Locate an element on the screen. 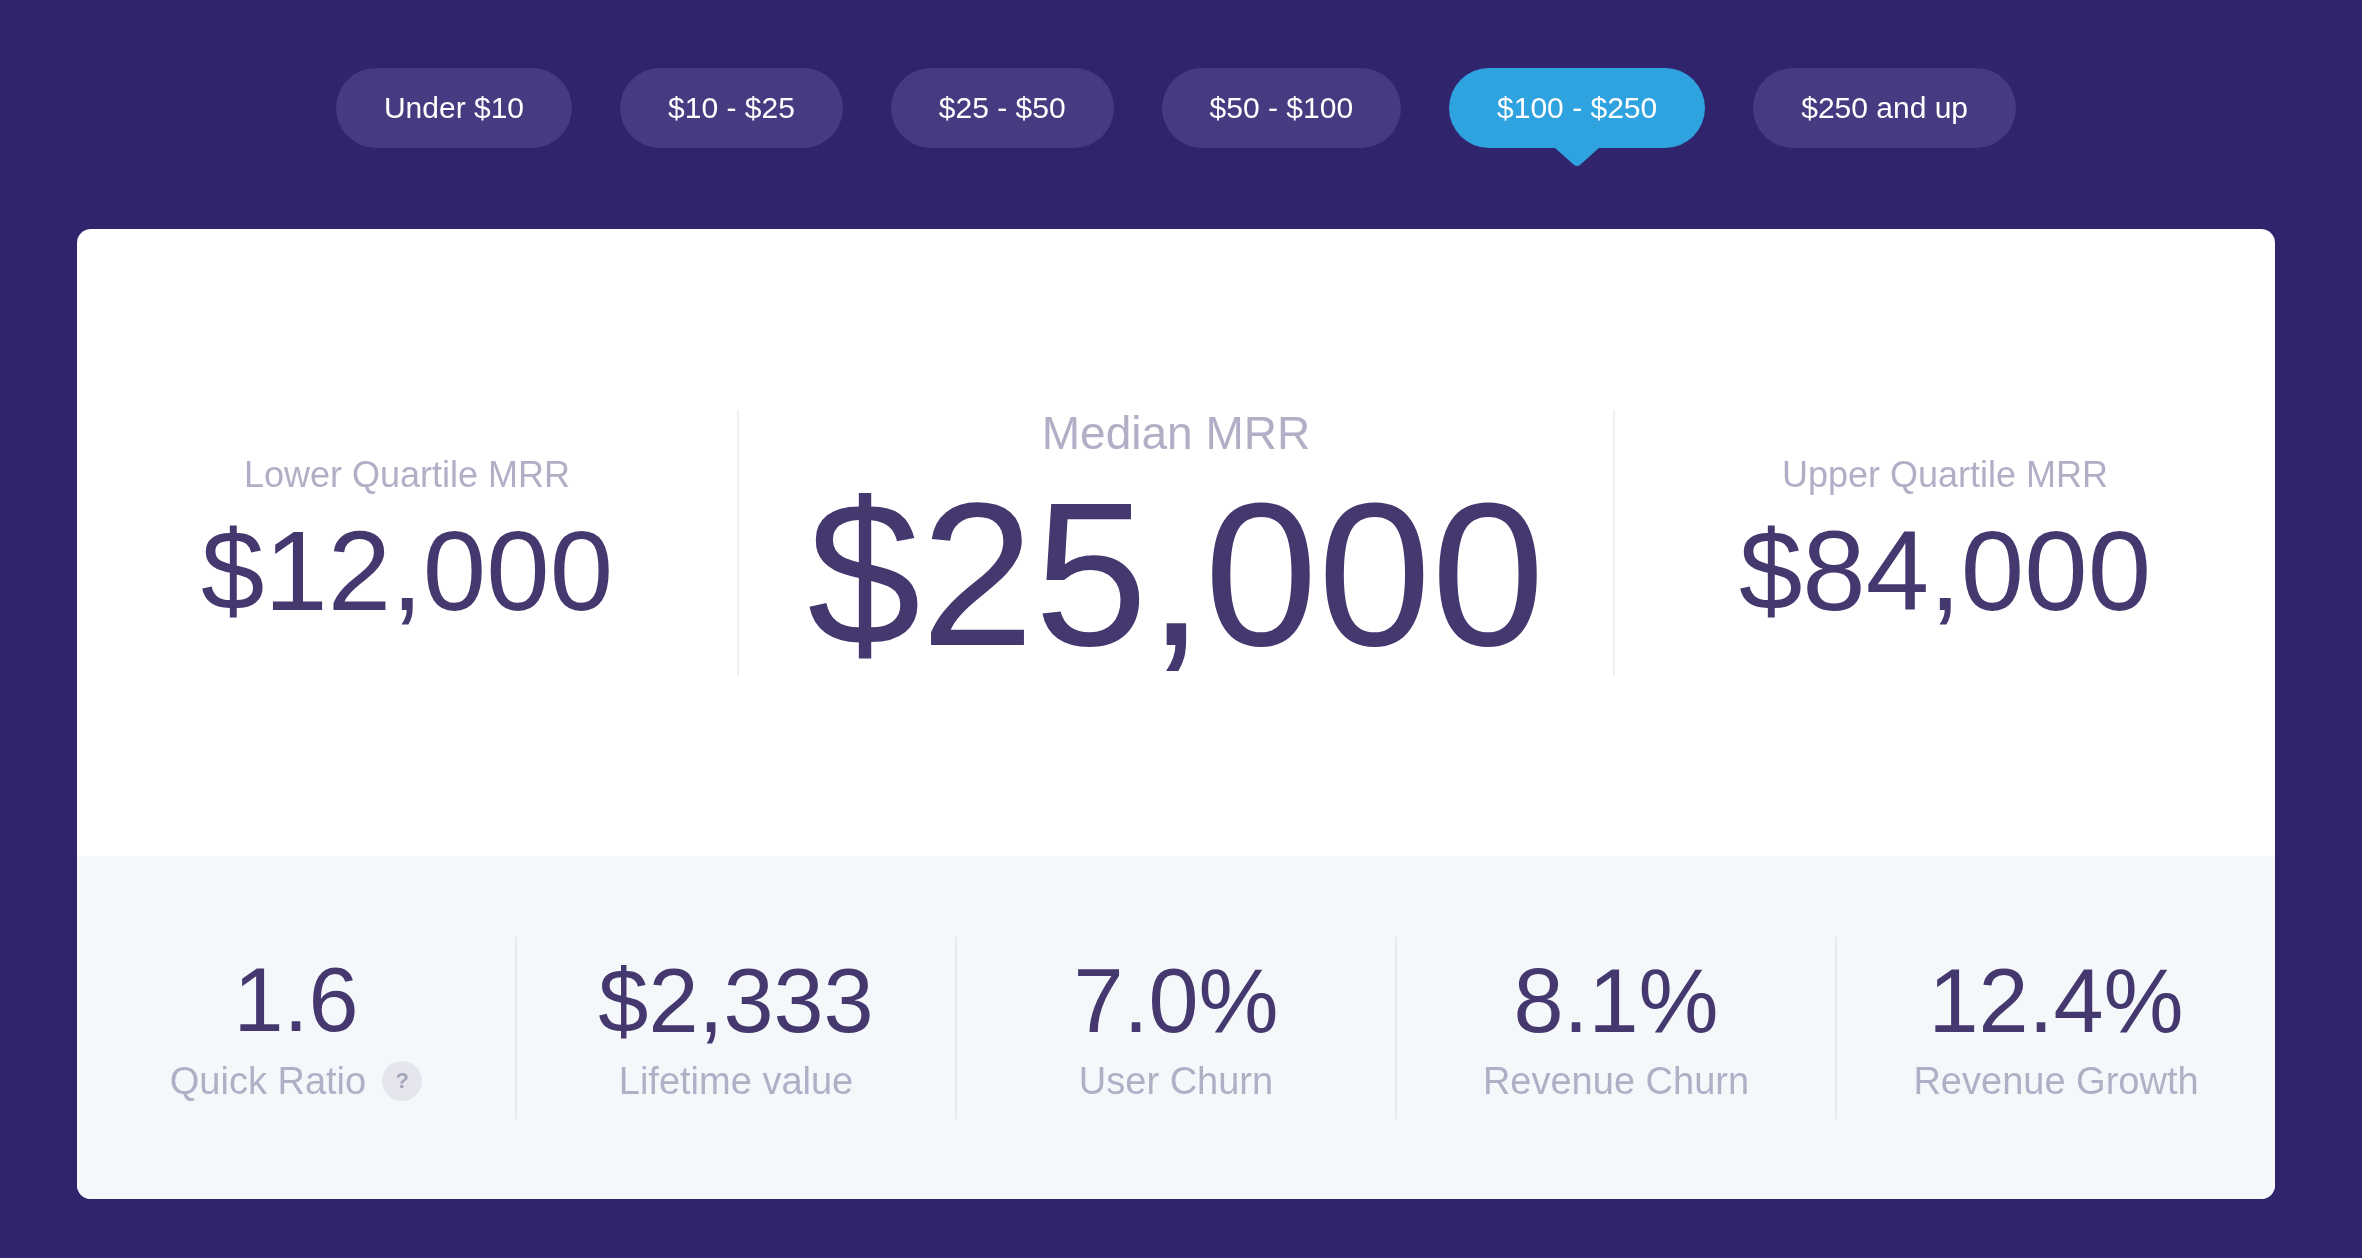 Image resolution: width=2362 pixels, height=1258 pixels. price-filter-tab: $250 and up is located at coordinates (1885, 108).